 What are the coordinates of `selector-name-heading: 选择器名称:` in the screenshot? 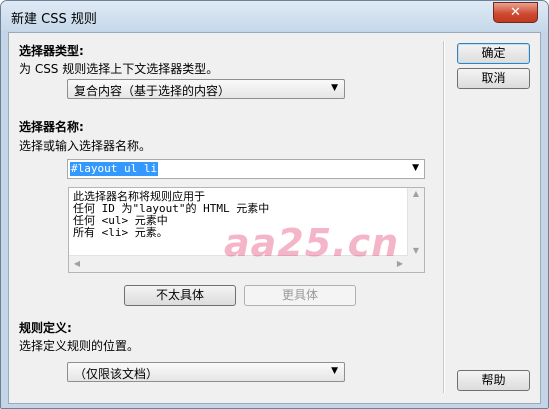 It's located at (51, 127).